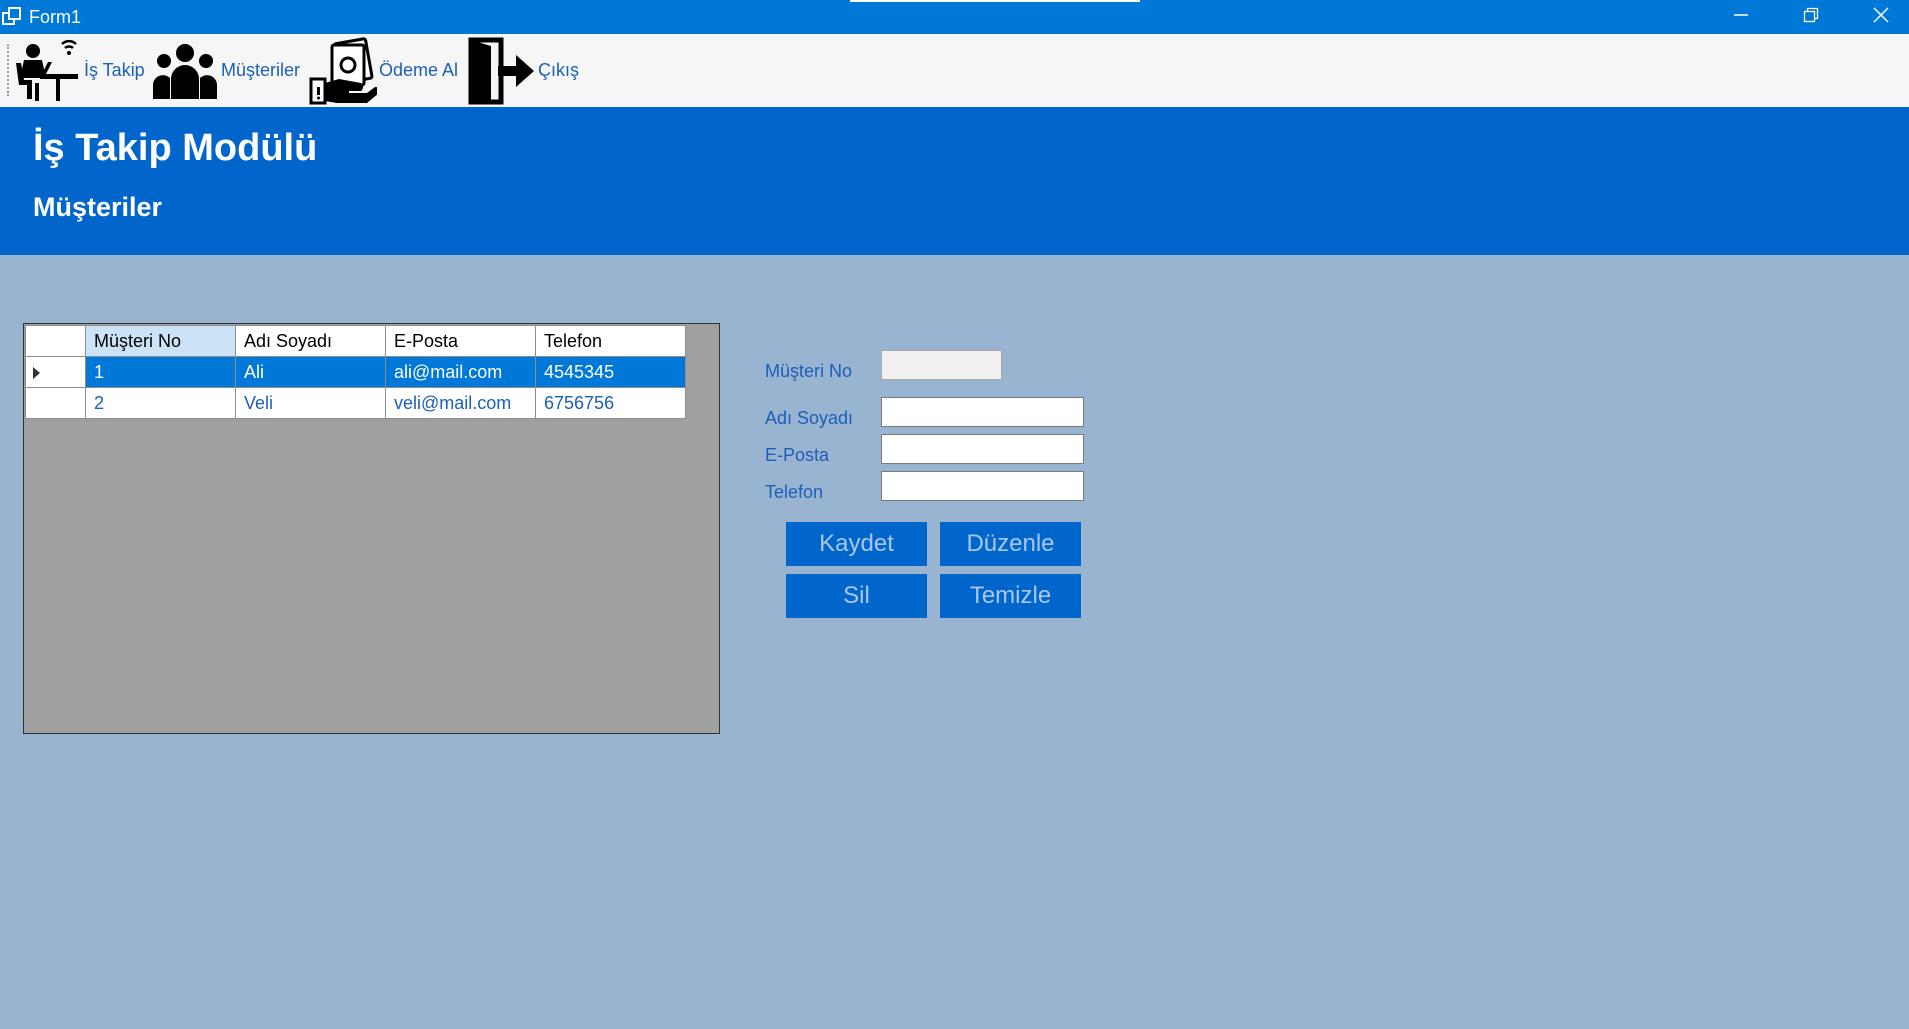 This screenshot has height=1029, width=1909. What do you see at coordinates (982, 449) in the screenshot?
I see `e-posta-field` at bounding box center [982, 449].